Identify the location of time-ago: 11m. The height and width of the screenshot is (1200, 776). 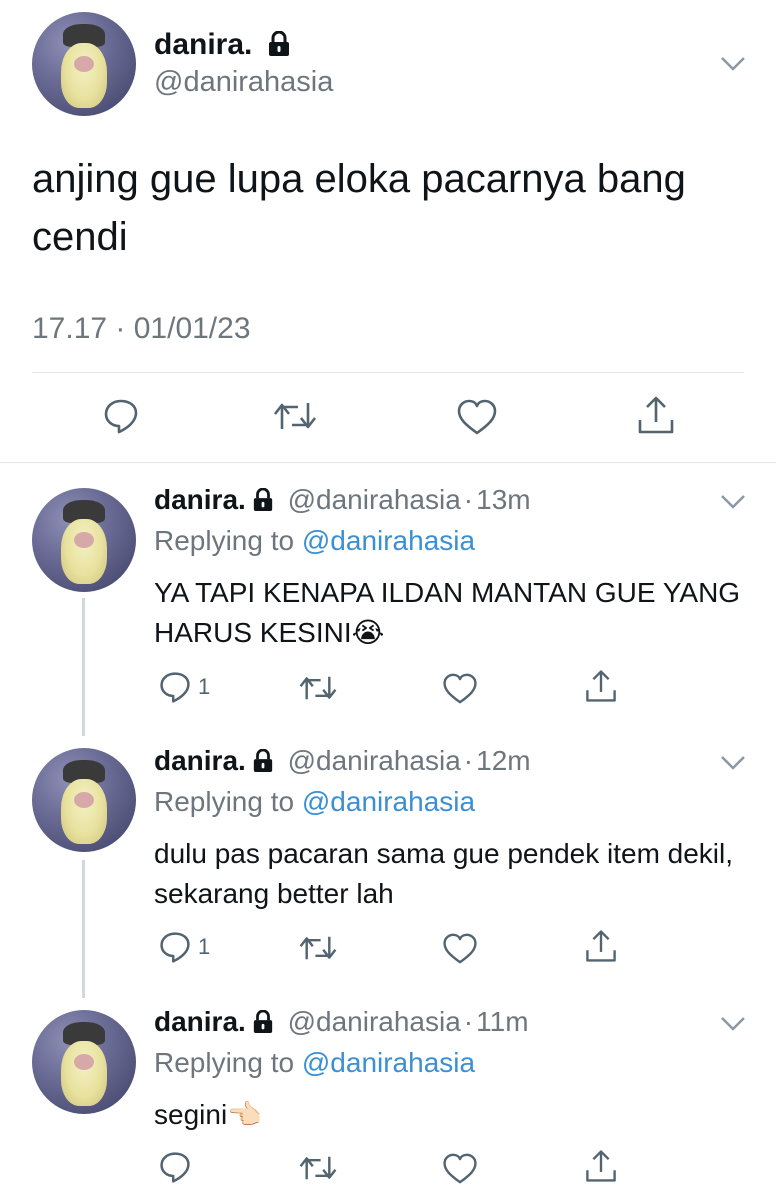
(502, 1021).